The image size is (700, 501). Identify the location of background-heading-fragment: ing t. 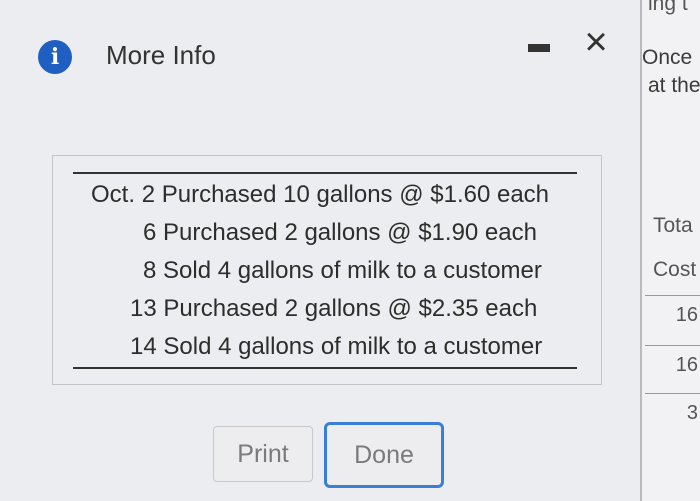
(668, 7).